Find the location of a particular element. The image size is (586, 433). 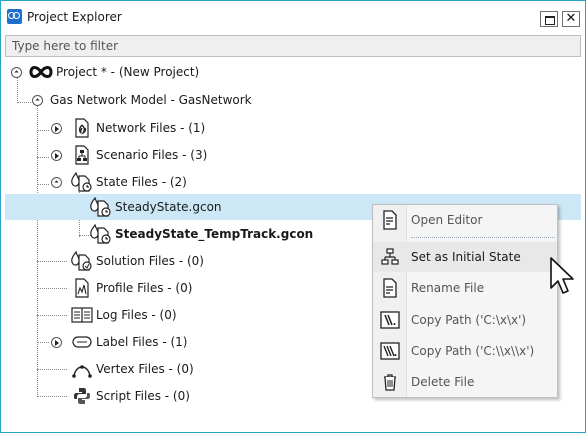

infinity-icon is located at coordinates (41, 72).